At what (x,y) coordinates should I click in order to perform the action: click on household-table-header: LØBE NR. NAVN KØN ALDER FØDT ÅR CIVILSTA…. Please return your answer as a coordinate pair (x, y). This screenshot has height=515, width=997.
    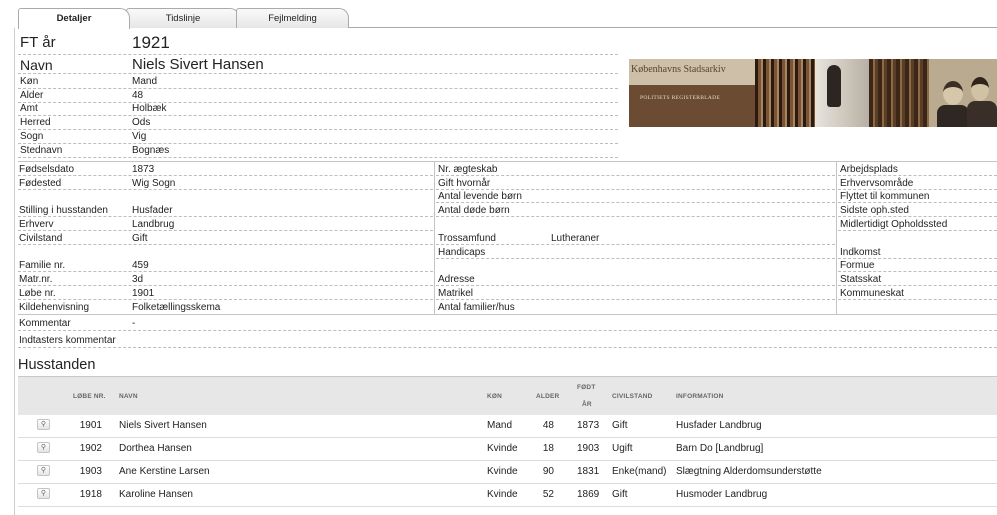
    Looking at the image, I should click on (507, 395).